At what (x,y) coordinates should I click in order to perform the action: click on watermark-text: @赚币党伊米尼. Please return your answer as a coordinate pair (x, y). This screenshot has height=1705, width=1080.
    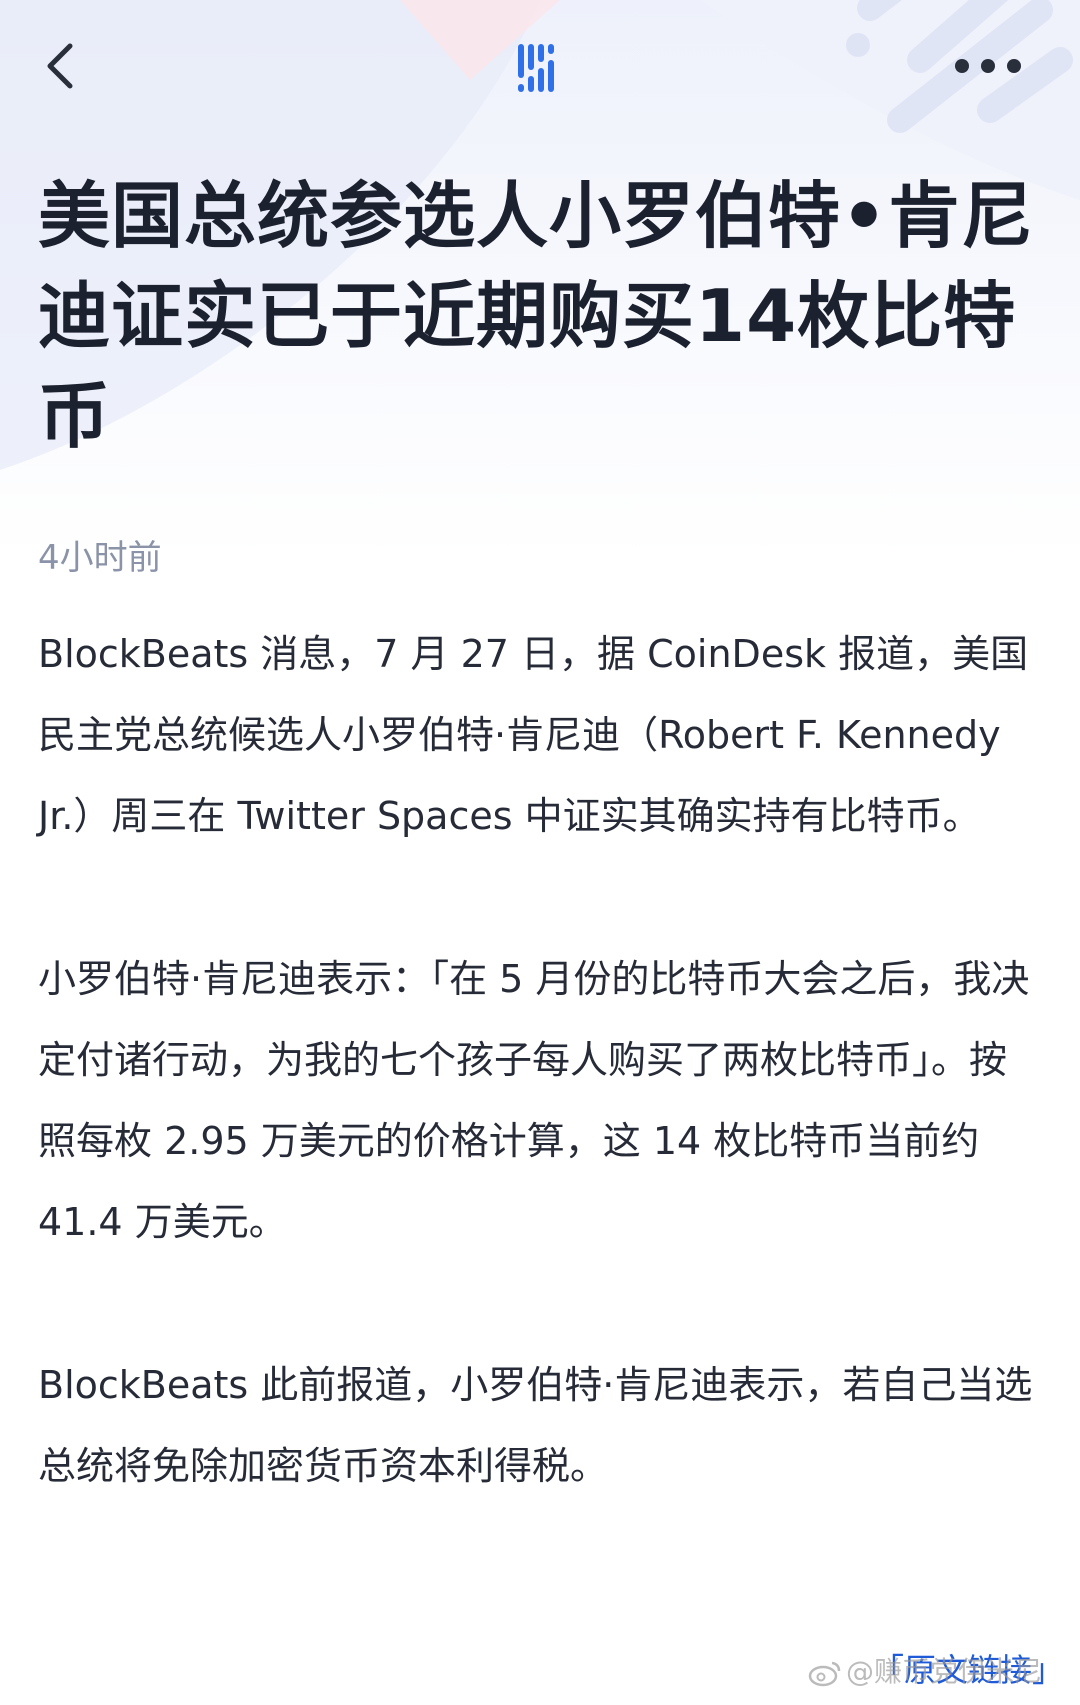
    Looking at the image, I should click on (944, 1671).